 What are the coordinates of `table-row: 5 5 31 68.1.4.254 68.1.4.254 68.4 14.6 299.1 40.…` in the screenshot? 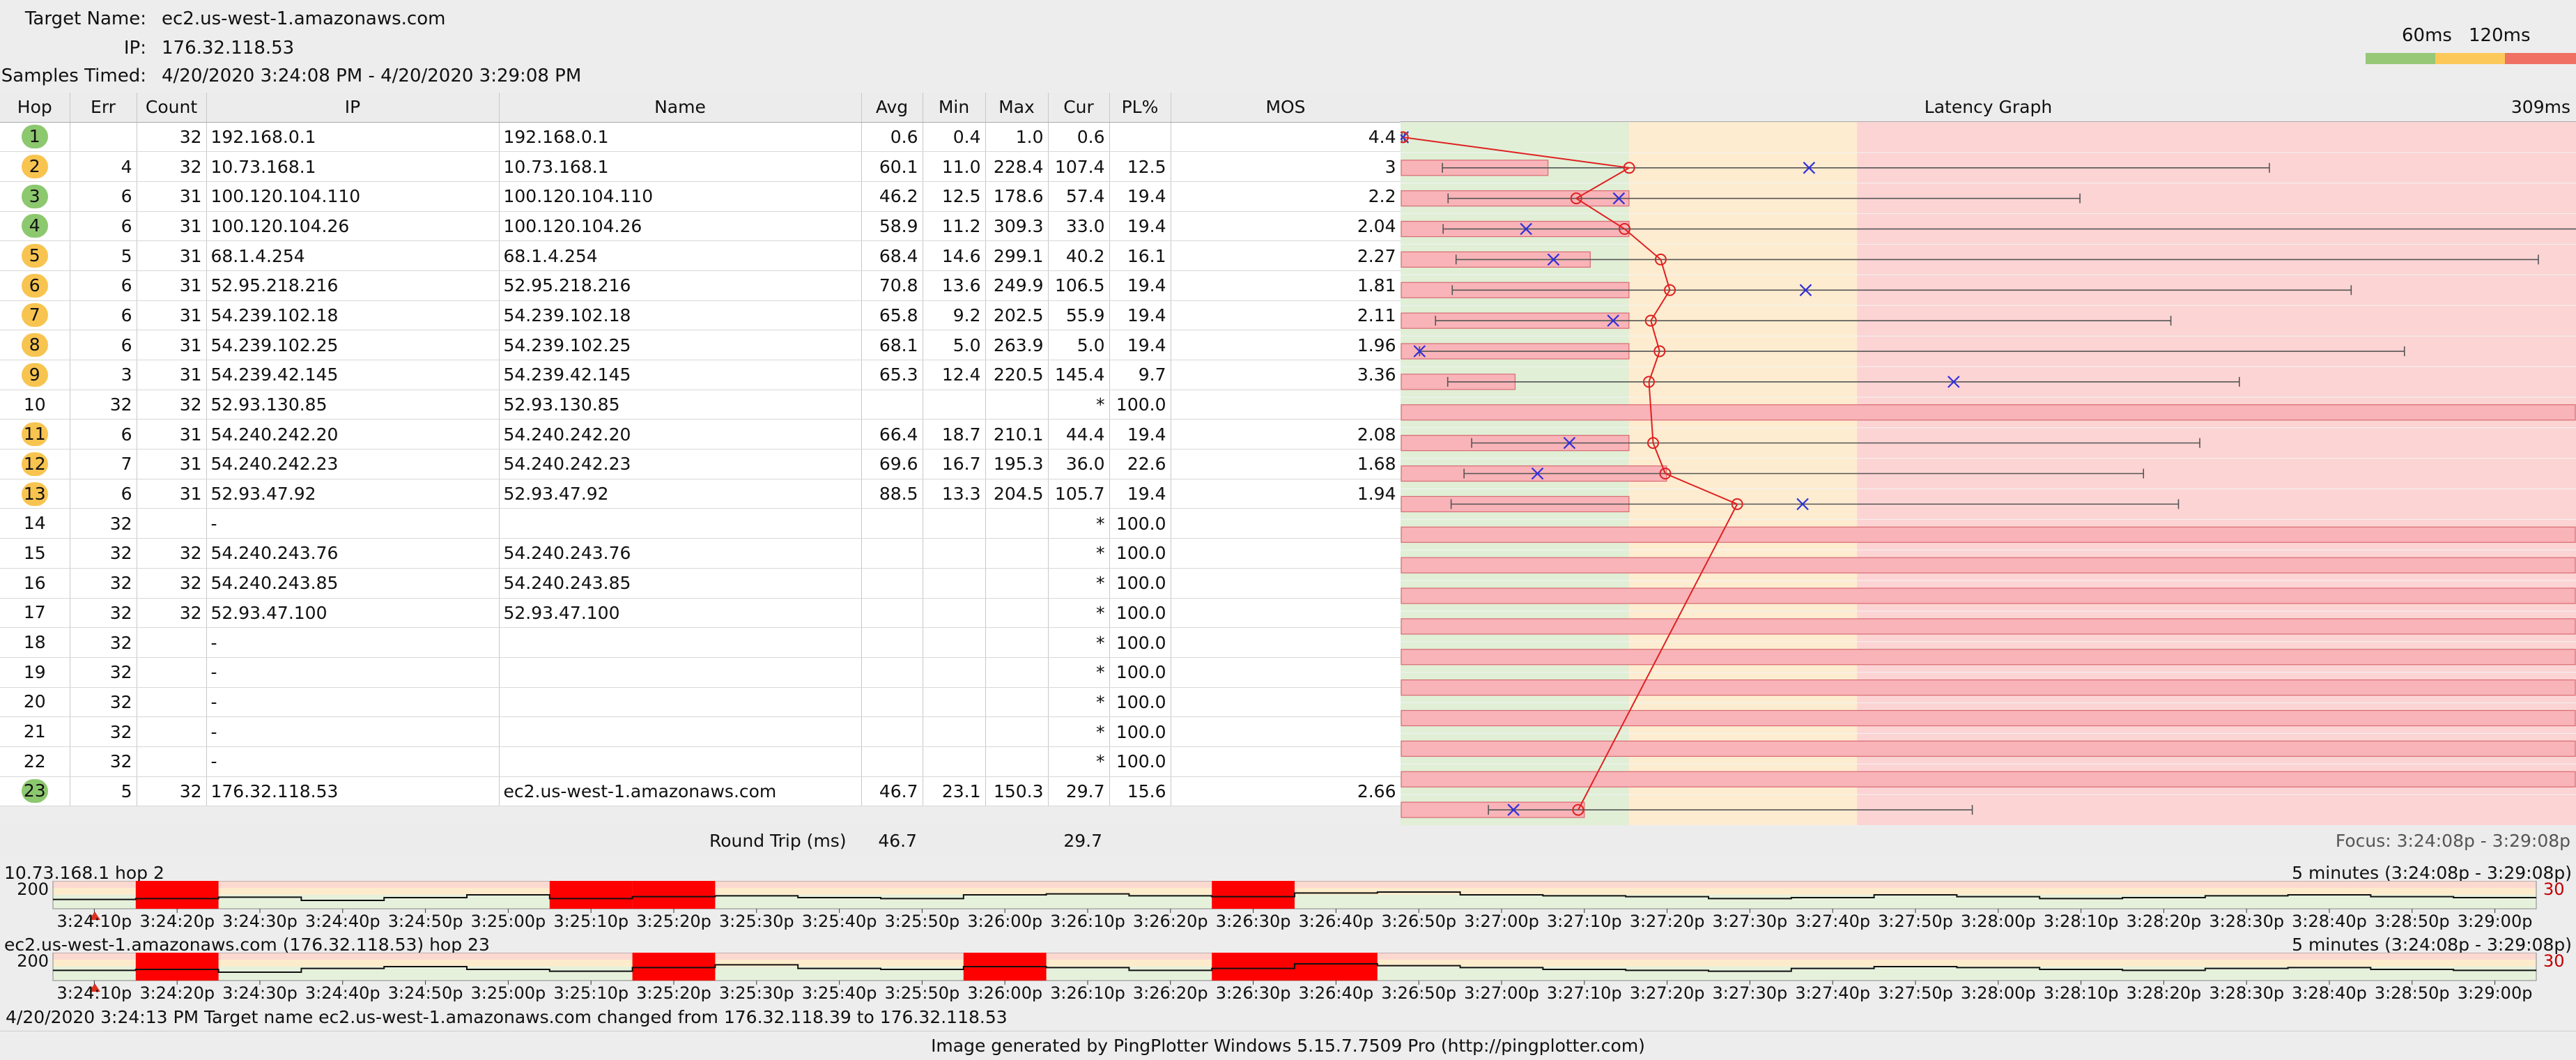 It's located at (700, 255).